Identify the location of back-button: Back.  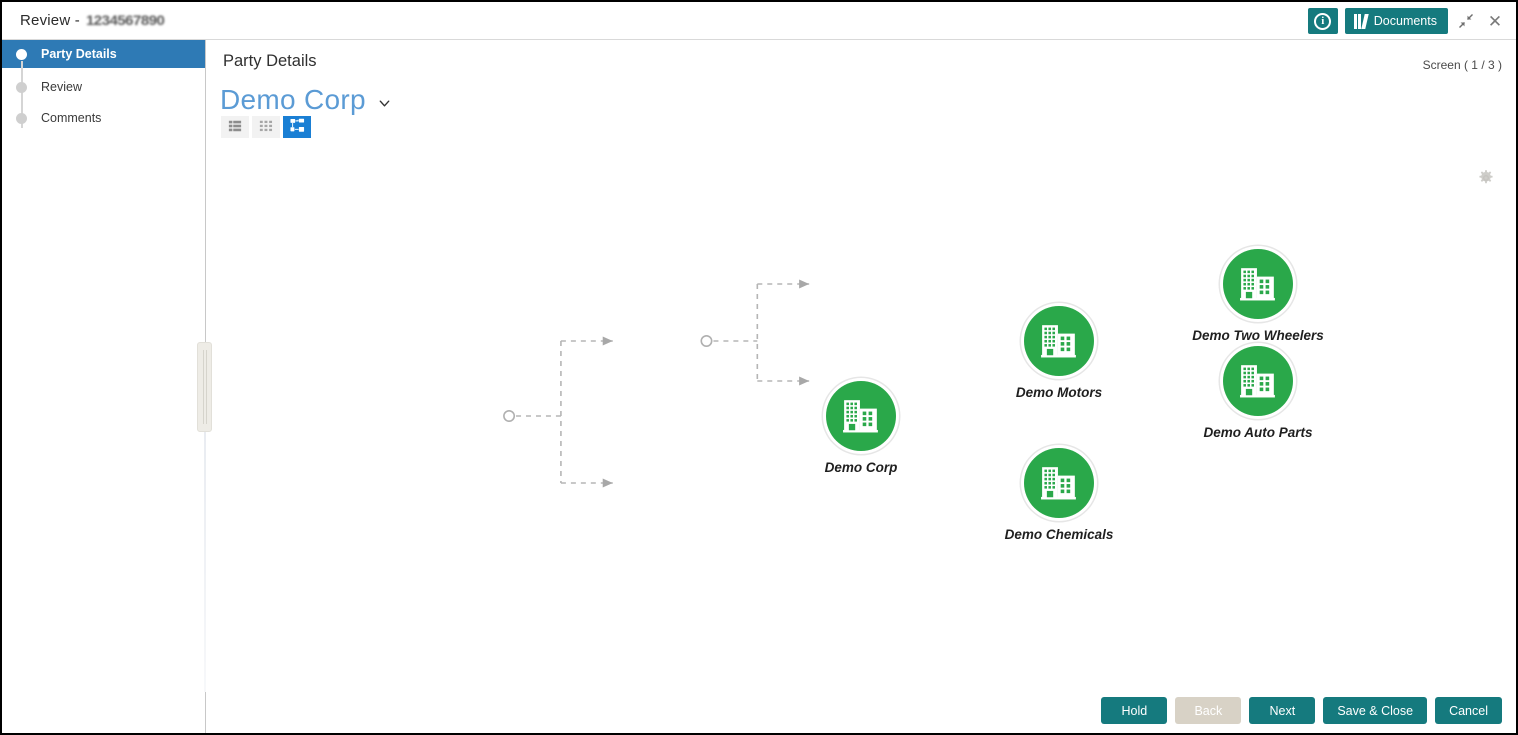
(1208, 710).